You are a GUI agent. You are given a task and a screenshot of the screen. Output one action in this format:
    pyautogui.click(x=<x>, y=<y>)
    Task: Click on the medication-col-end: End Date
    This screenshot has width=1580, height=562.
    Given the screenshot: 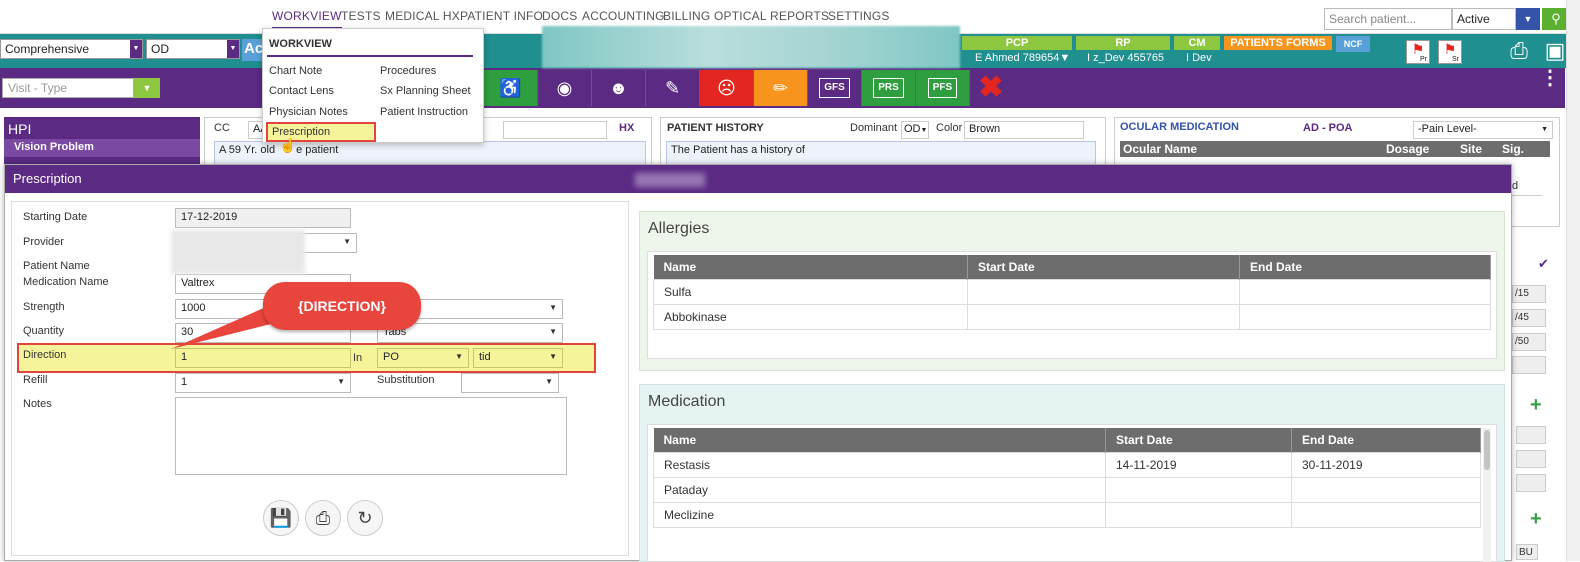 What is the action you would take?
    pyautogui.click(x=1386, y=440)
    